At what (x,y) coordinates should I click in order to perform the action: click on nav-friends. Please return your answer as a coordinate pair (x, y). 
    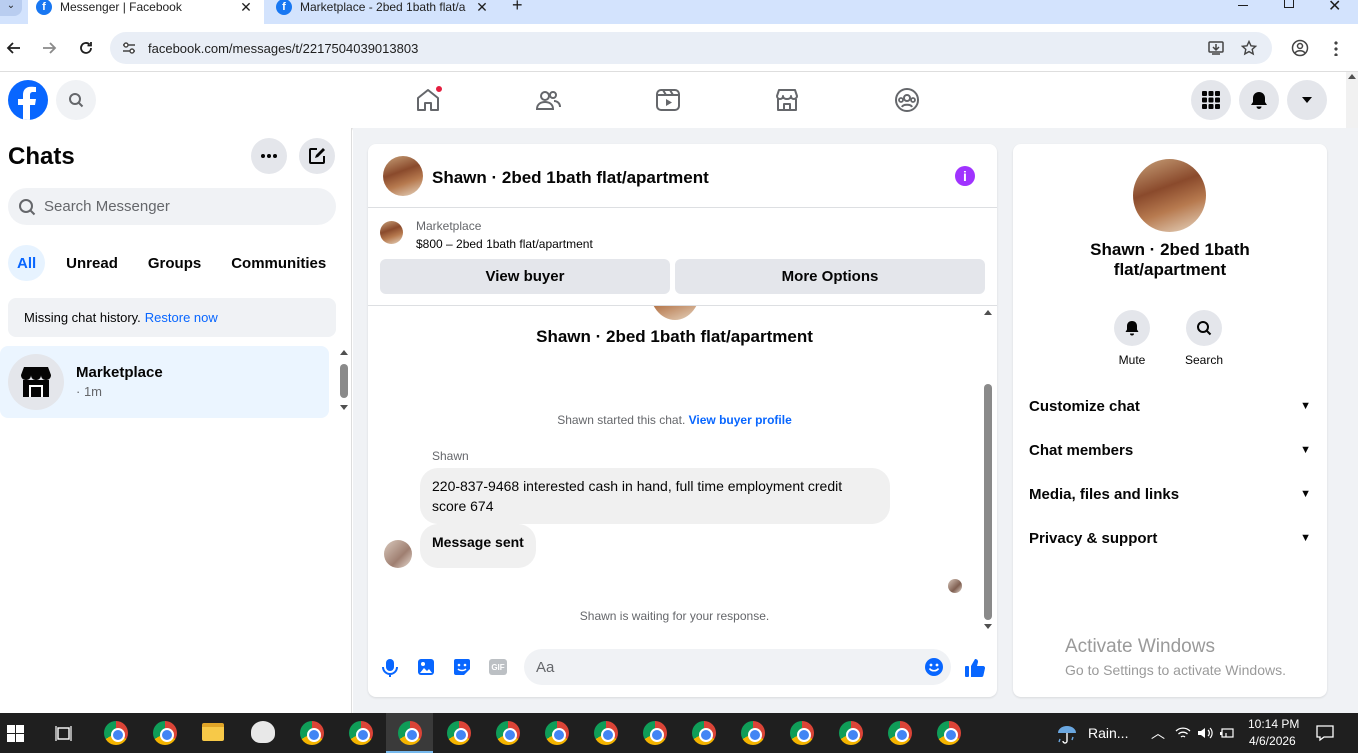
    Looking at the image, I should click on (548, 100).